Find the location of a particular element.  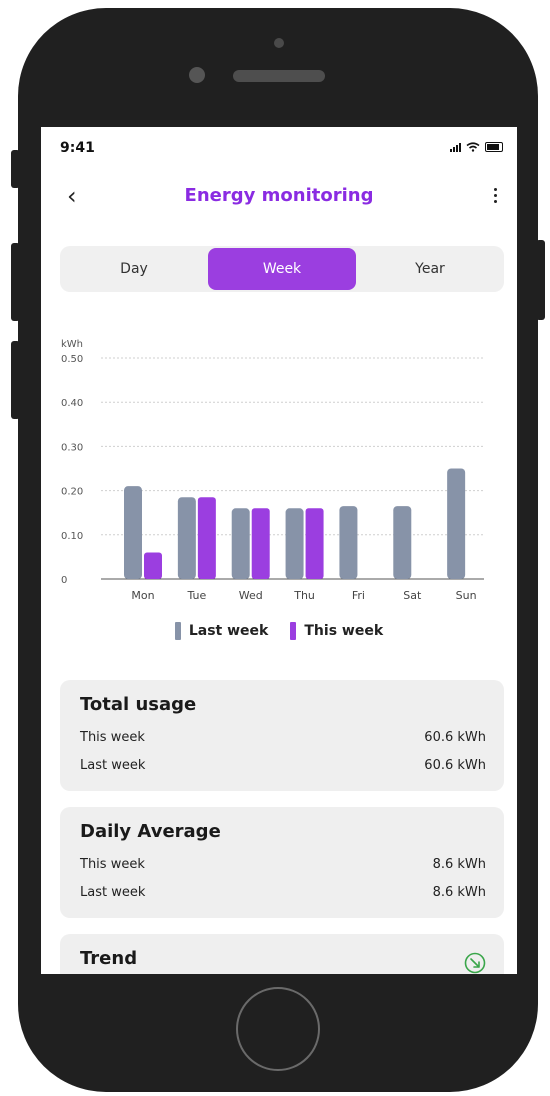

legend-swatch-last-week is located at coordinates (177, 631).